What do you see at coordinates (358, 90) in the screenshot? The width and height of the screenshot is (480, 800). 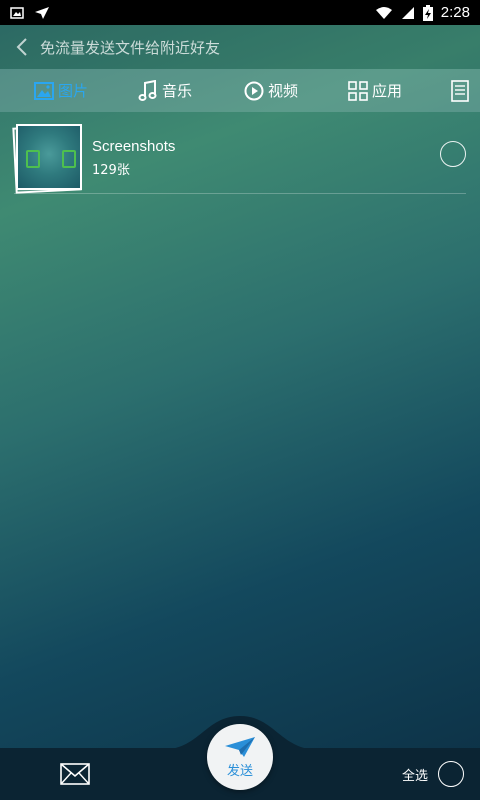 I see `grid-icon` at bounding box center [358, 90].